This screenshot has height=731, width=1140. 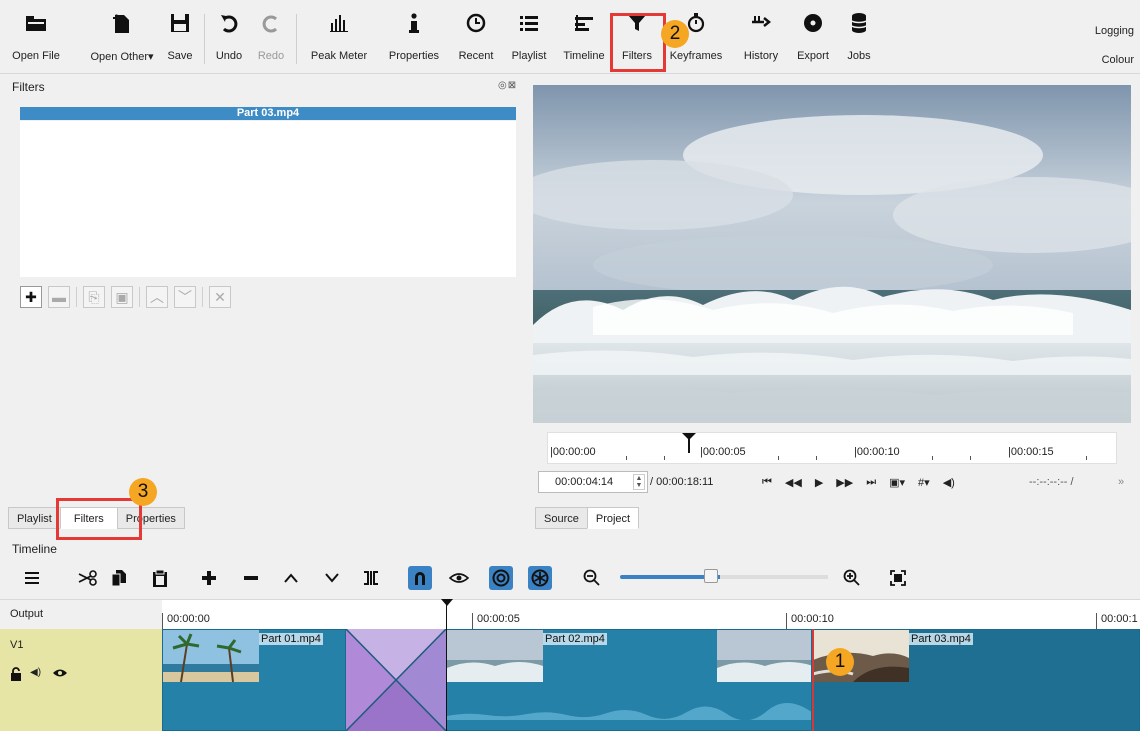 What do you see at coordinates (332, 578) in the screenshot?
I see `overwrite-icon` at bounding box center [332, 578].